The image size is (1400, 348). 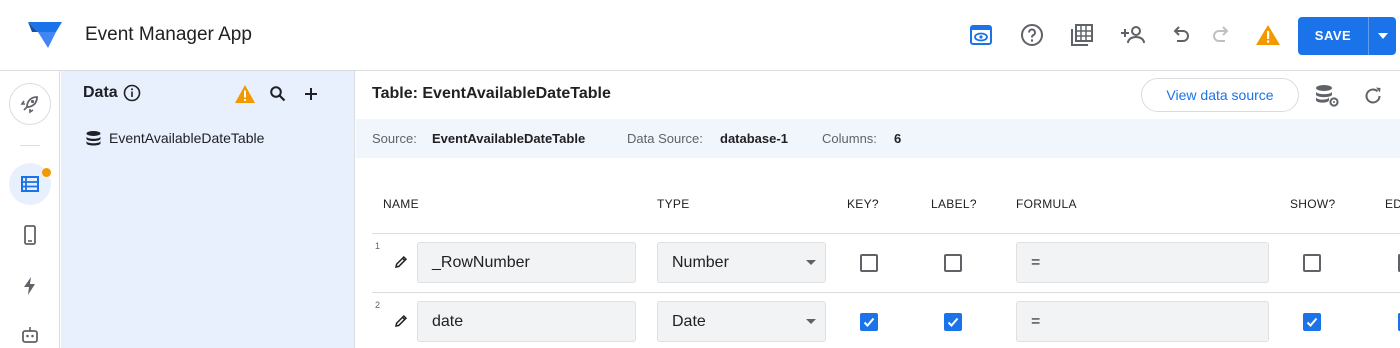 I want to click on refresh-icon, so click(x=1373, y=96).